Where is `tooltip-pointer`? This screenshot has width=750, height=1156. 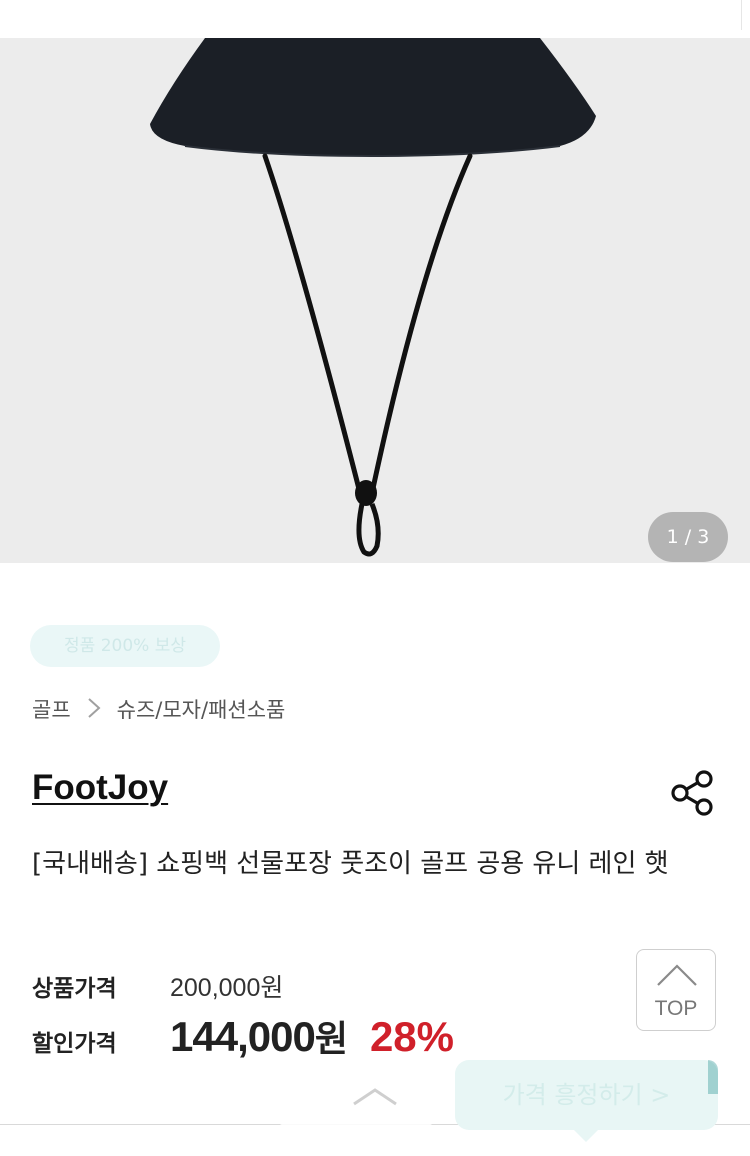 tooltip-pointer is located at coordinates (586, 1135).